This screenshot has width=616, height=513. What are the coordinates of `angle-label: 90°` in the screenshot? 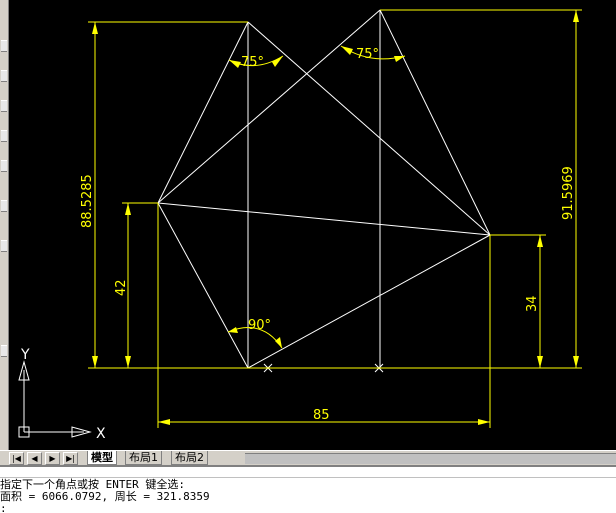 It's located at (259, 325).